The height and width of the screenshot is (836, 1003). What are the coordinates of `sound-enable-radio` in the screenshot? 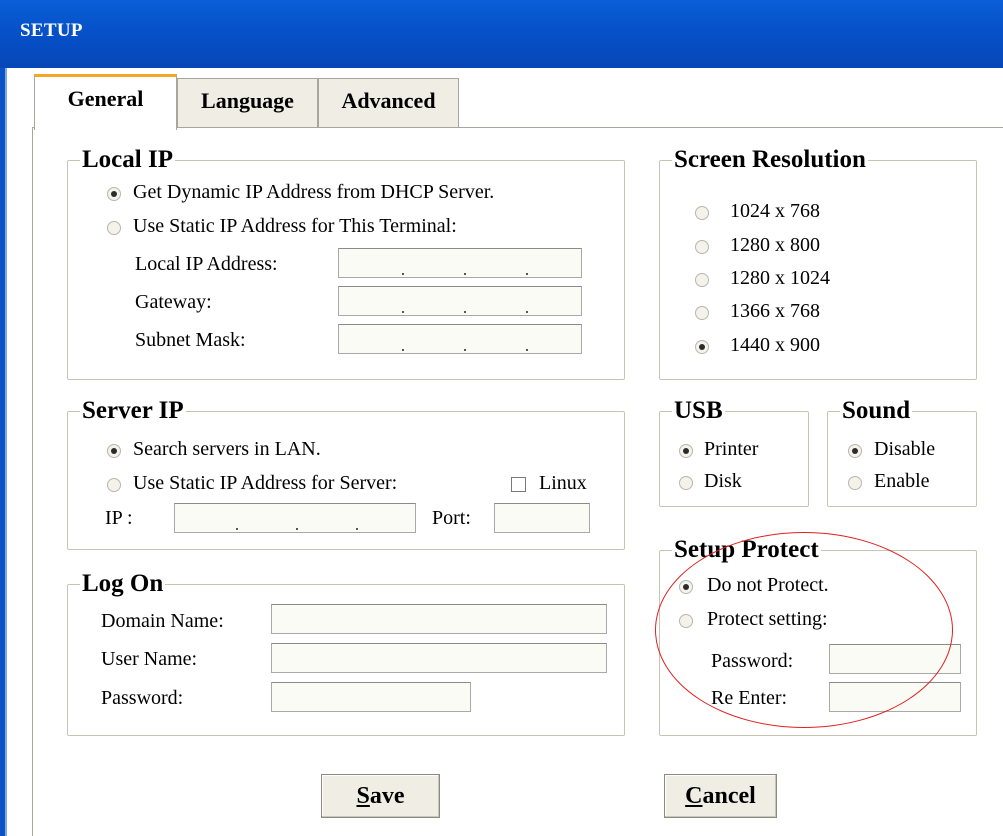 It's located at (855, 483).